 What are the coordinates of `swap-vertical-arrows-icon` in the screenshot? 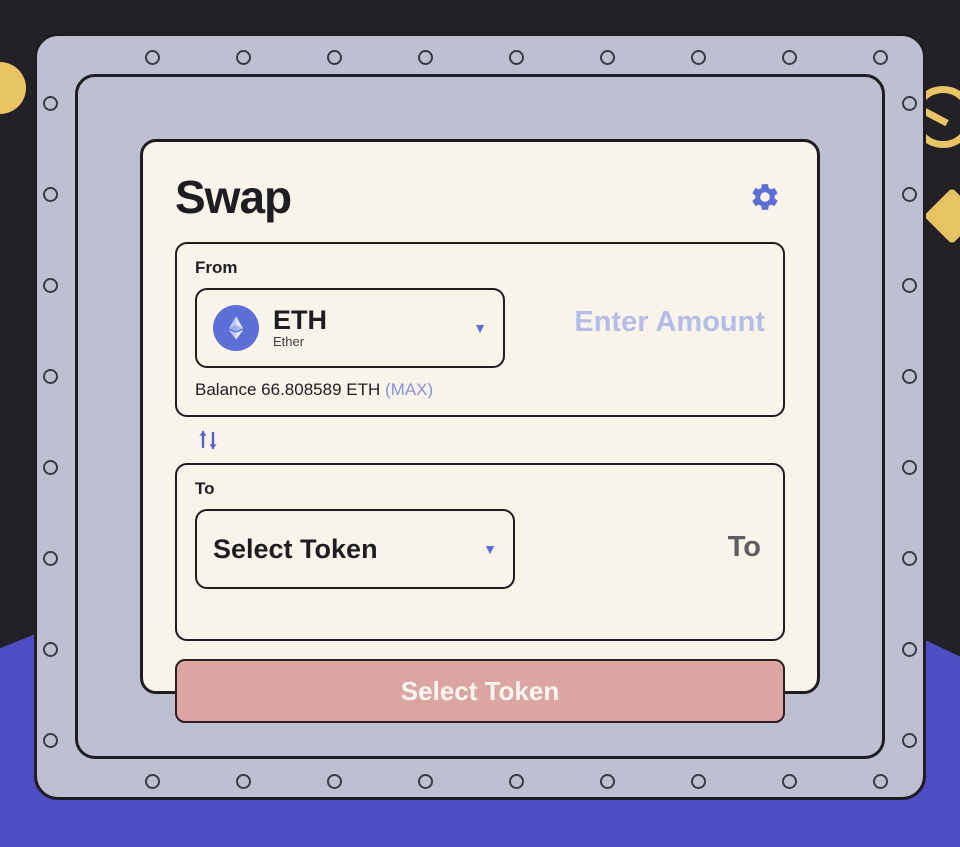 It's located at (208, 440).